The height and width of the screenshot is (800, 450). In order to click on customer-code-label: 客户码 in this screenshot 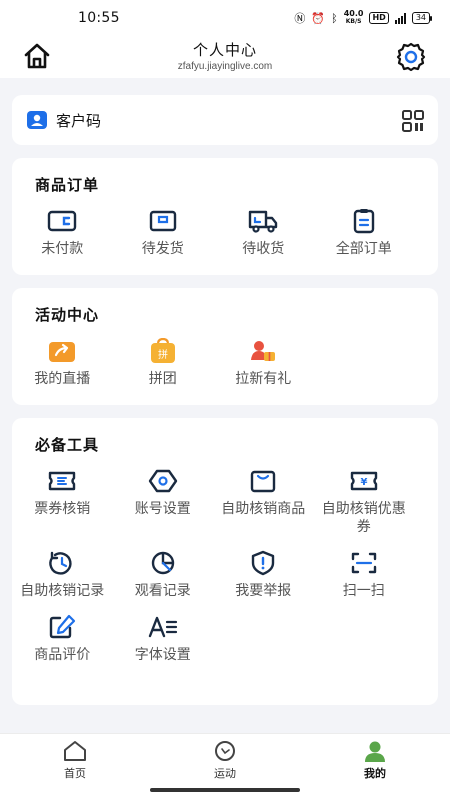, I will do `click(79, 120)`.